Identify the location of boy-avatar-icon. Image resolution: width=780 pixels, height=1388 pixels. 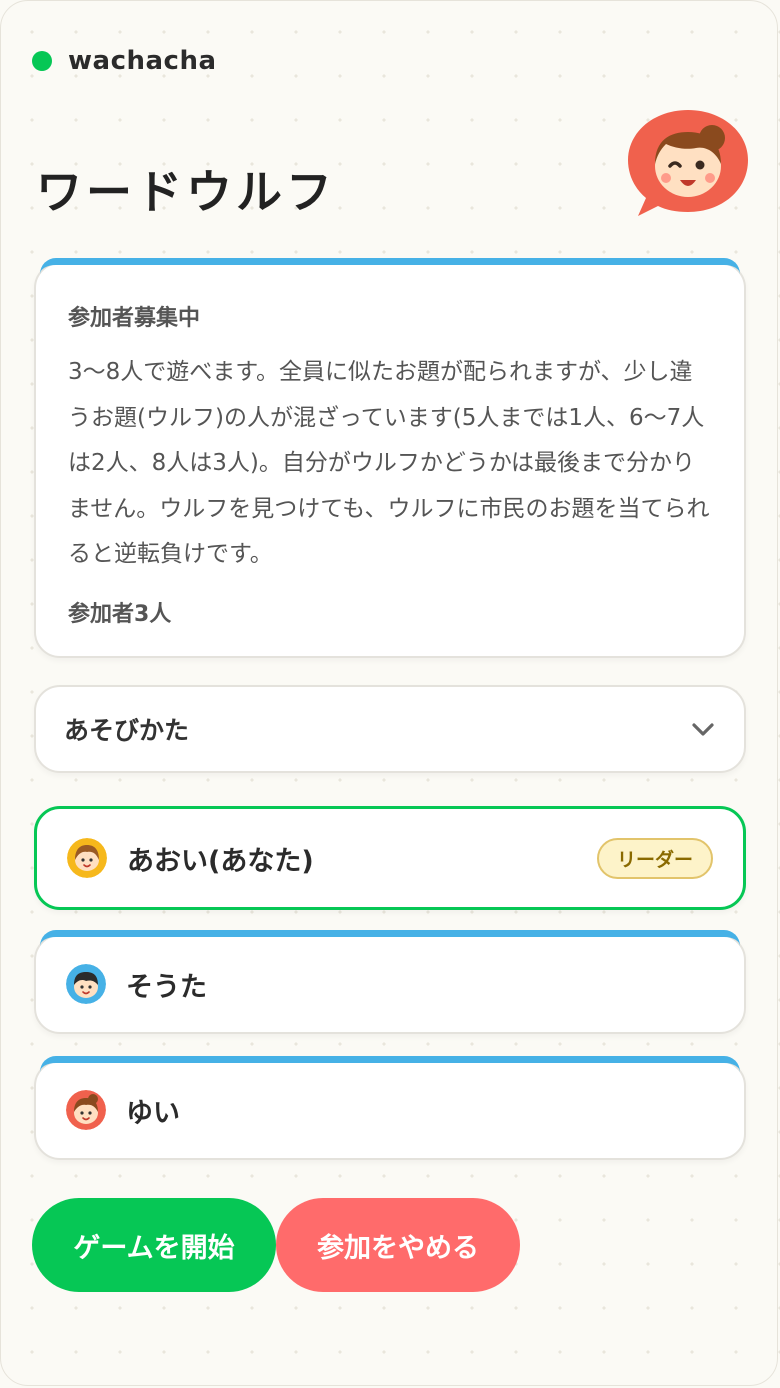
(86, 984).